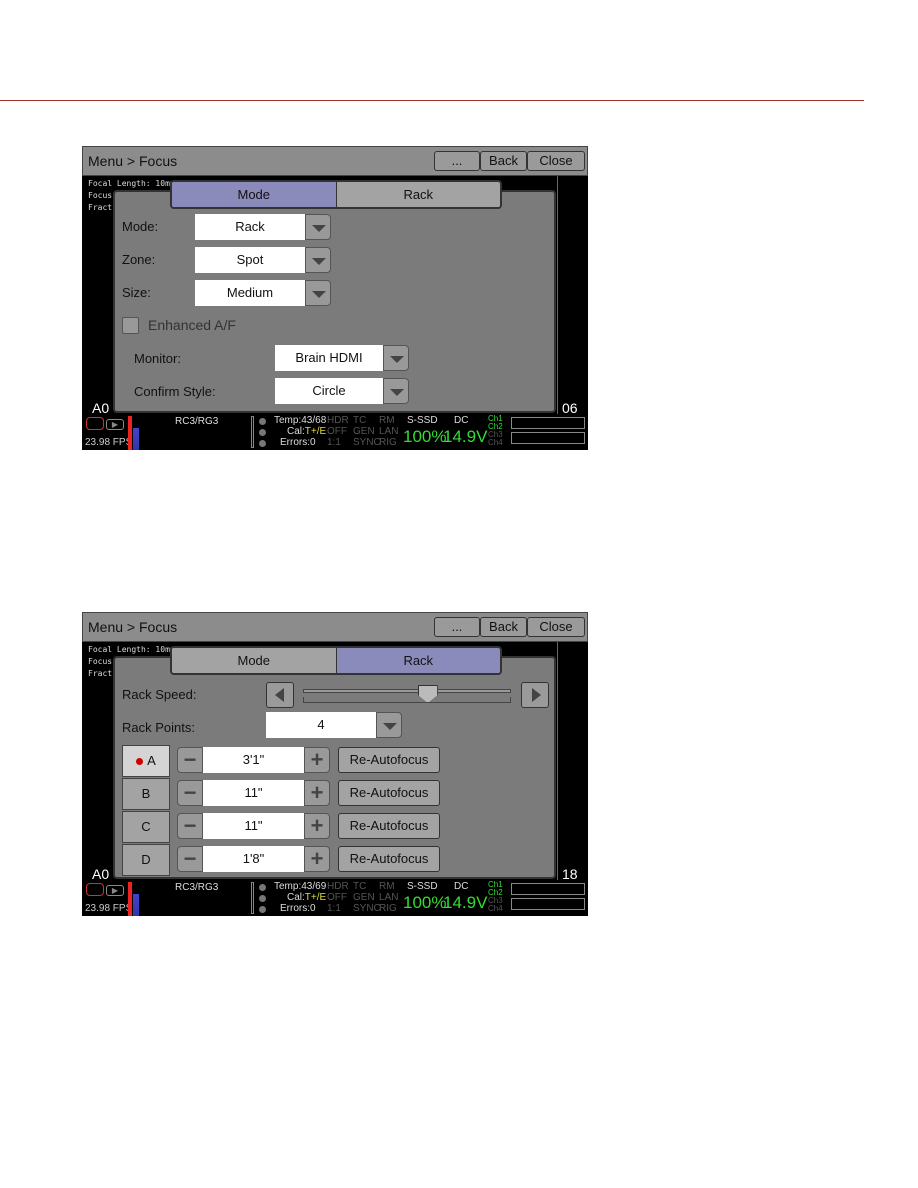  Describe the element at coordinates (130, 325) in the screenshot. I see `enhanced-af-checkbox` at that location.